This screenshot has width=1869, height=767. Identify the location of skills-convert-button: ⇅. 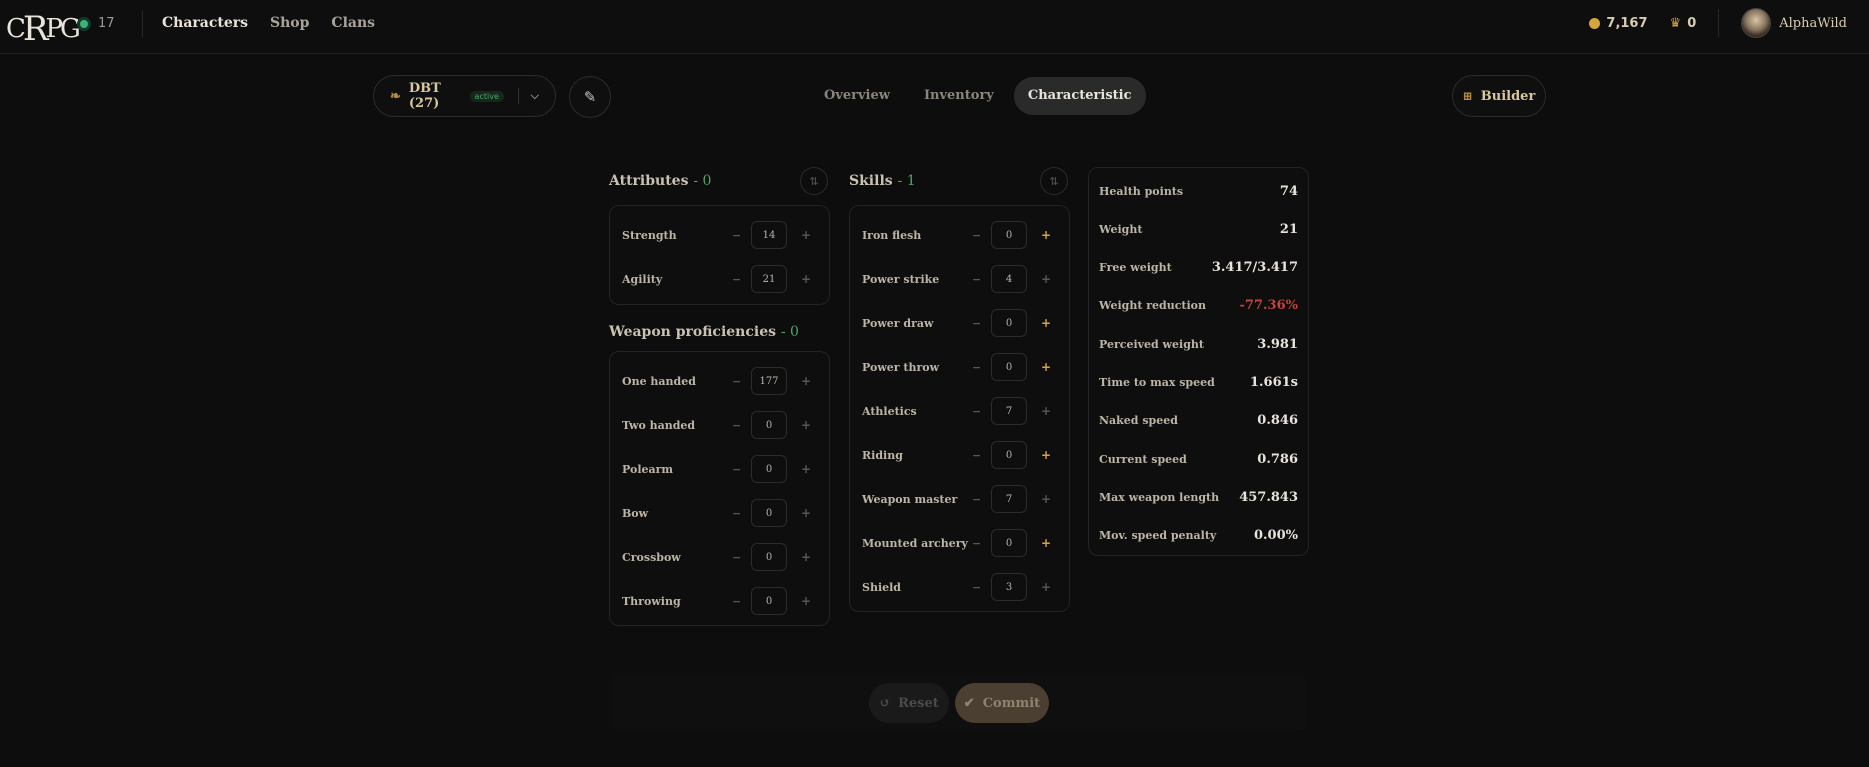
(1054, 181).